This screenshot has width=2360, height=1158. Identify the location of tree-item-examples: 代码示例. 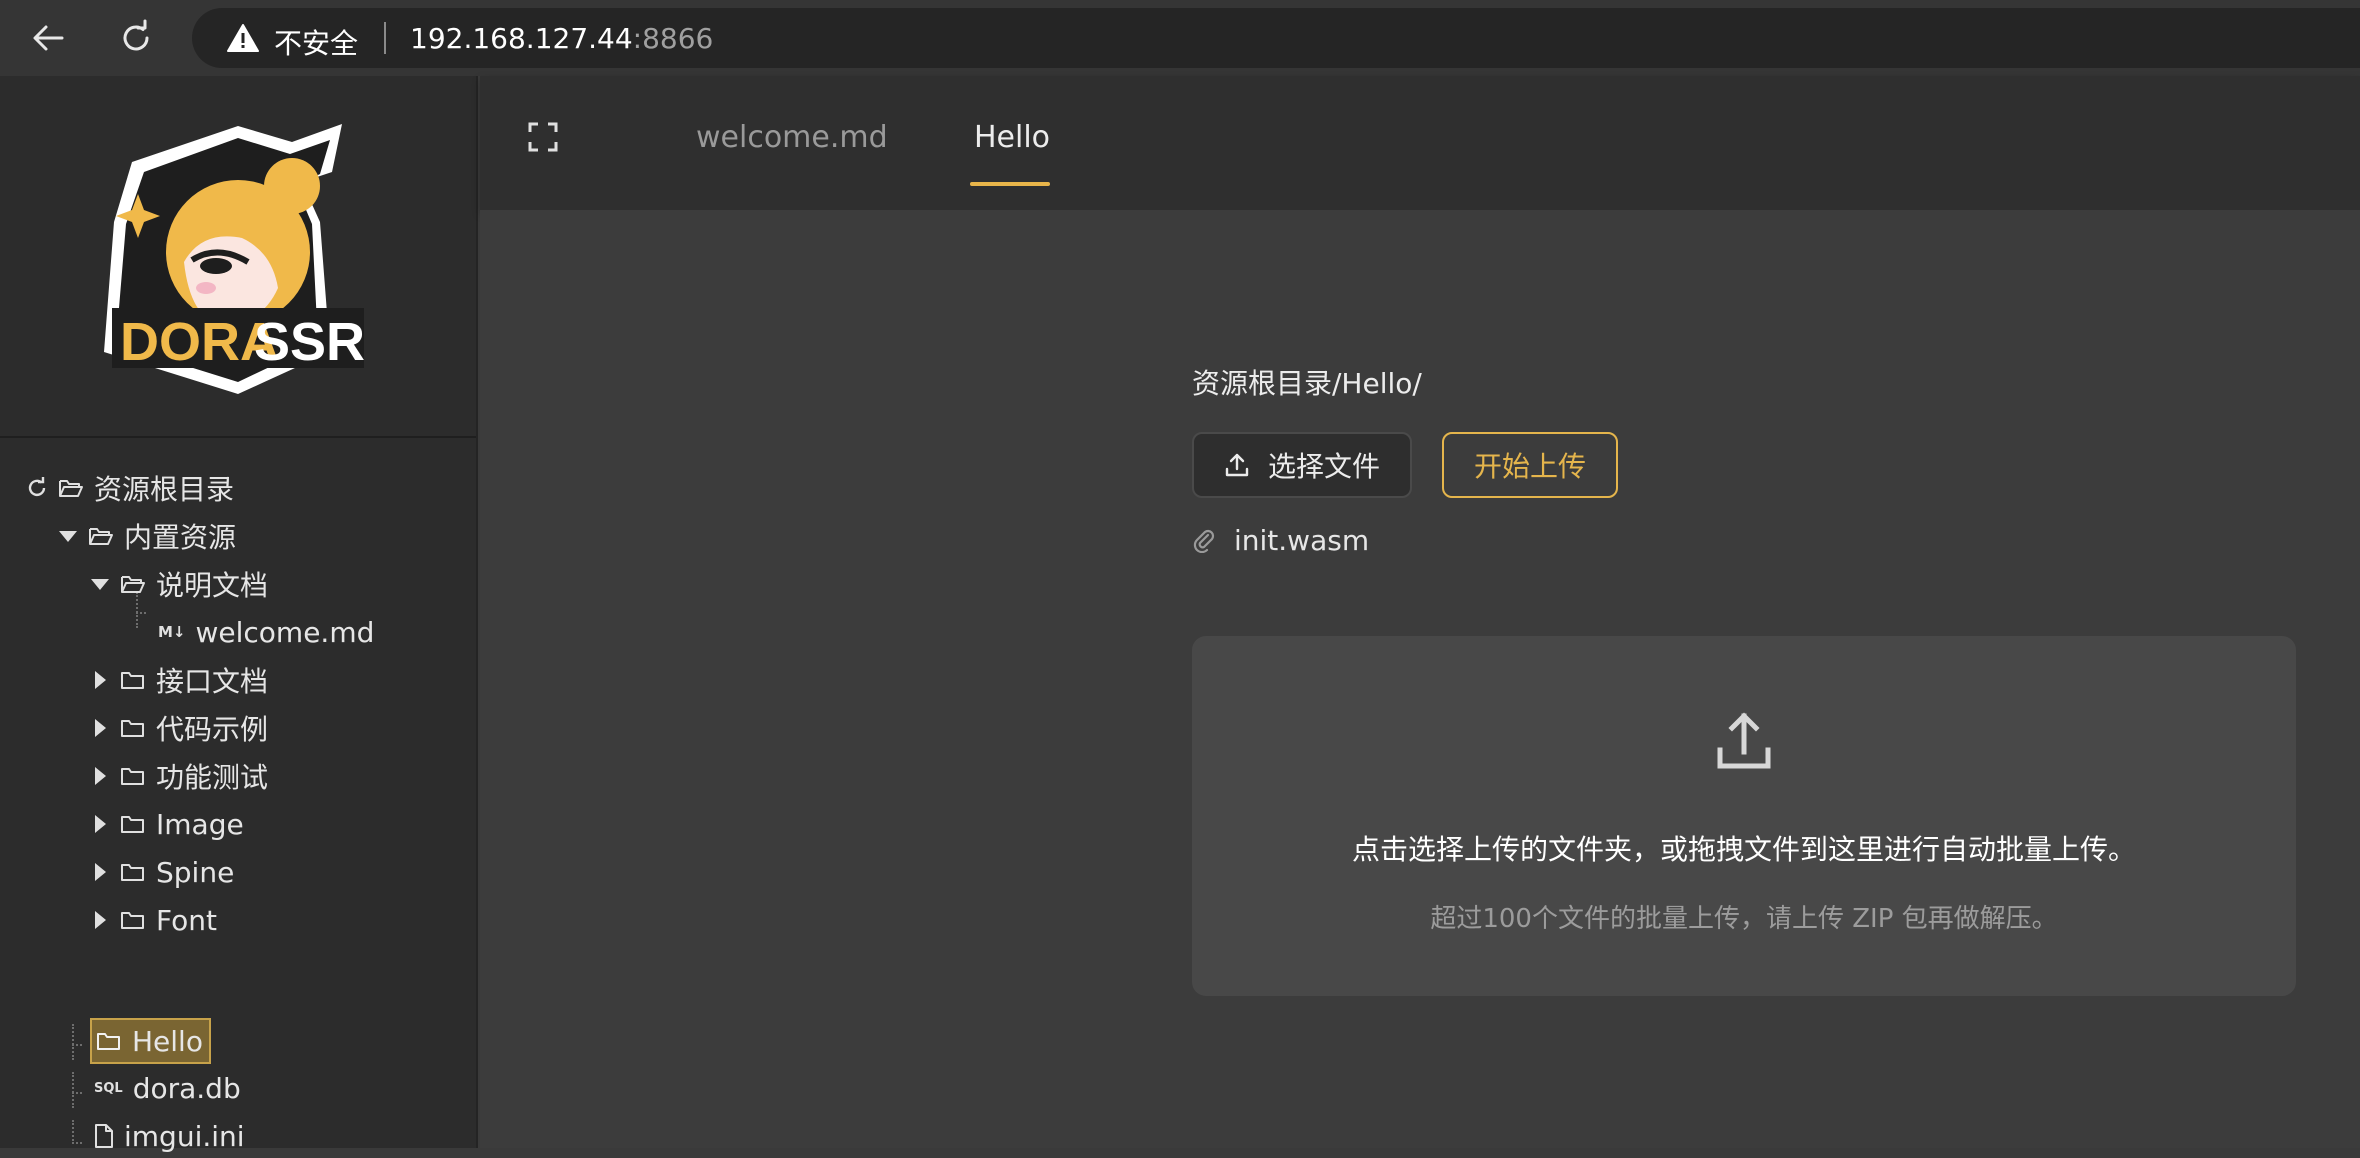
(179, 728).